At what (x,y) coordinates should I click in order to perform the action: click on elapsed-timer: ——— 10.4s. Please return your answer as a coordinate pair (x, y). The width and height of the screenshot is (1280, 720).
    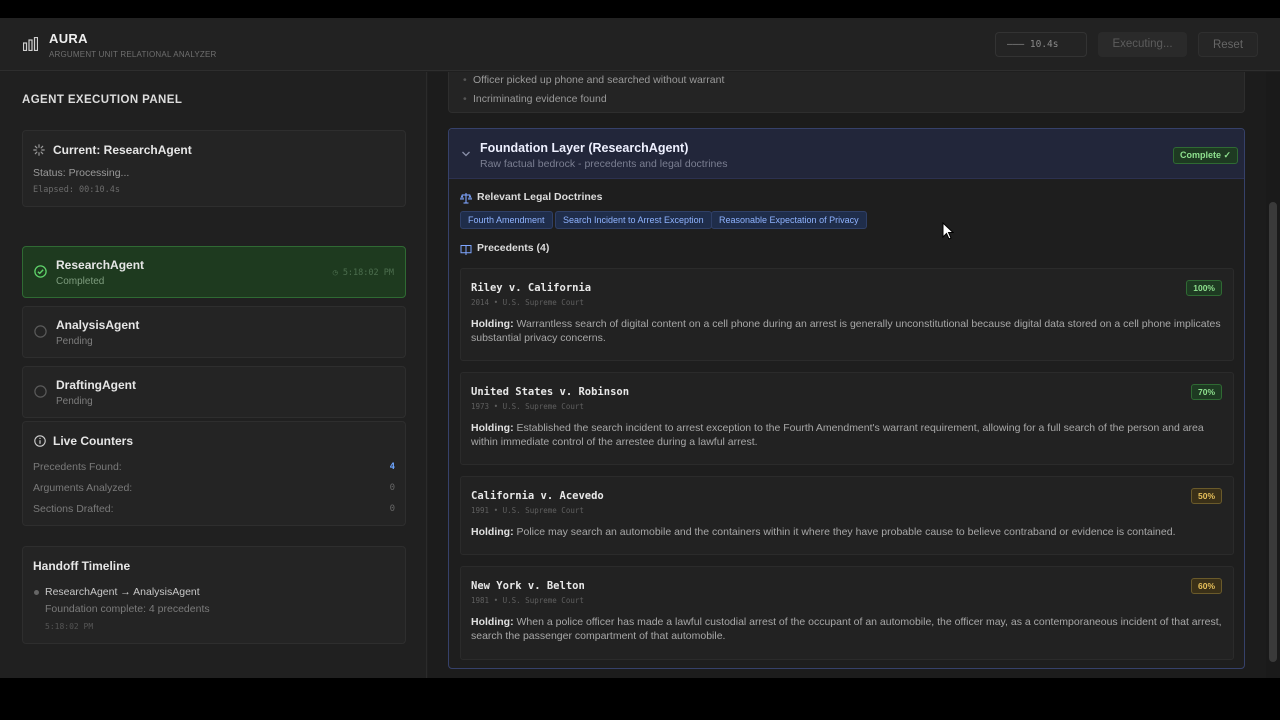
    Looking at the image, I should click on (1041, 44).